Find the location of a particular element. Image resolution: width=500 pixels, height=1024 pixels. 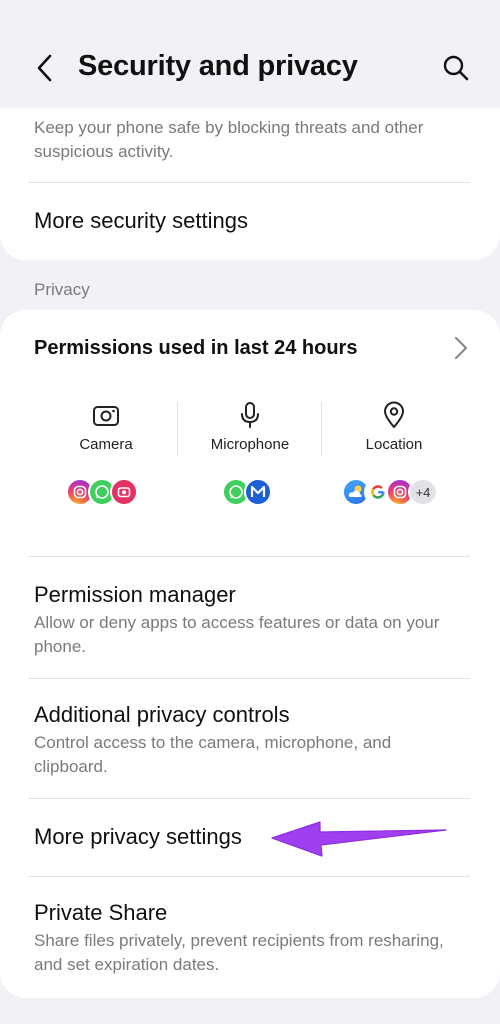

permission-camera: Camera is located at coordinates (106, 426).